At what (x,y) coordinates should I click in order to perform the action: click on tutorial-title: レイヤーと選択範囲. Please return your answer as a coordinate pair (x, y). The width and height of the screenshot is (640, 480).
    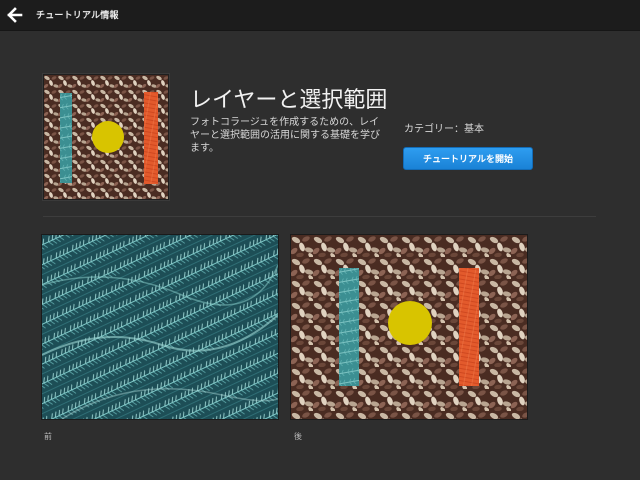
    Looking at the image, I should click on (289, 100).